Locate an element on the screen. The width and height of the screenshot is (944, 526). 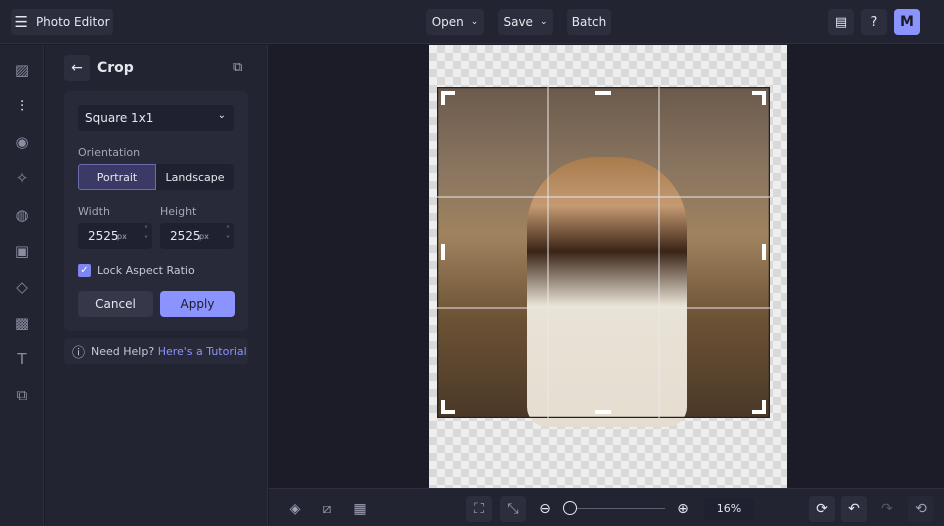
open-button: Open ⌄ is located at coordinates (455, 22).